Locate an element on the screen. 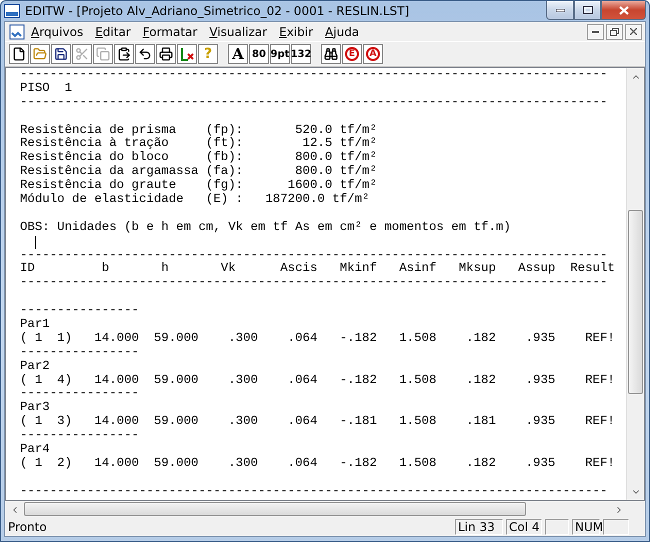 The image size is (650, 542). menu-item: Exibir is located at coordinates (296, 31).